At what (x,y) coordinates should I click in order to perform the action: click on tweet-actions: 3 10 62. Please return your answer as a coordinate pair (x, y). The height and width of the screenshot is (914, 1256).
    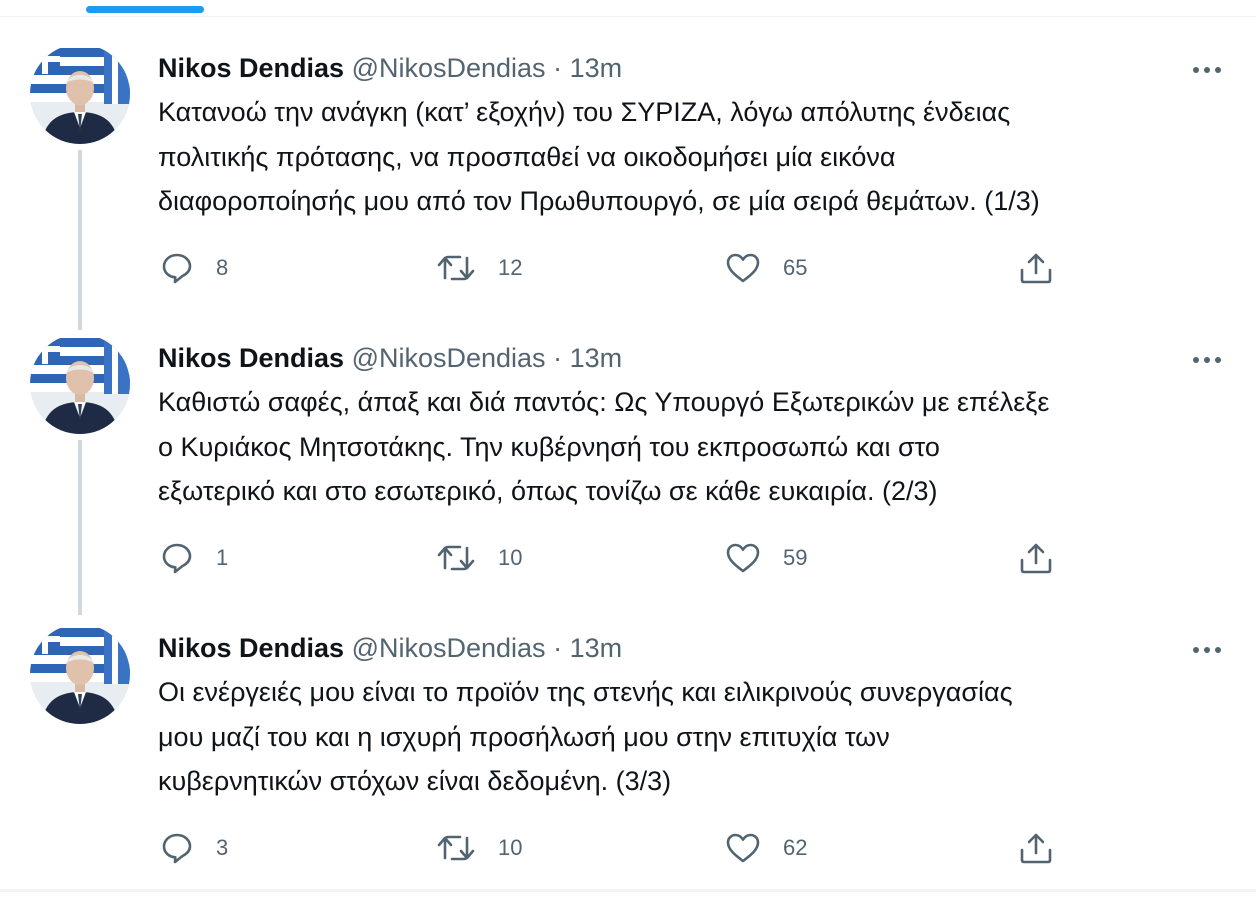
    Looking at the image, I should click on (628, 848).